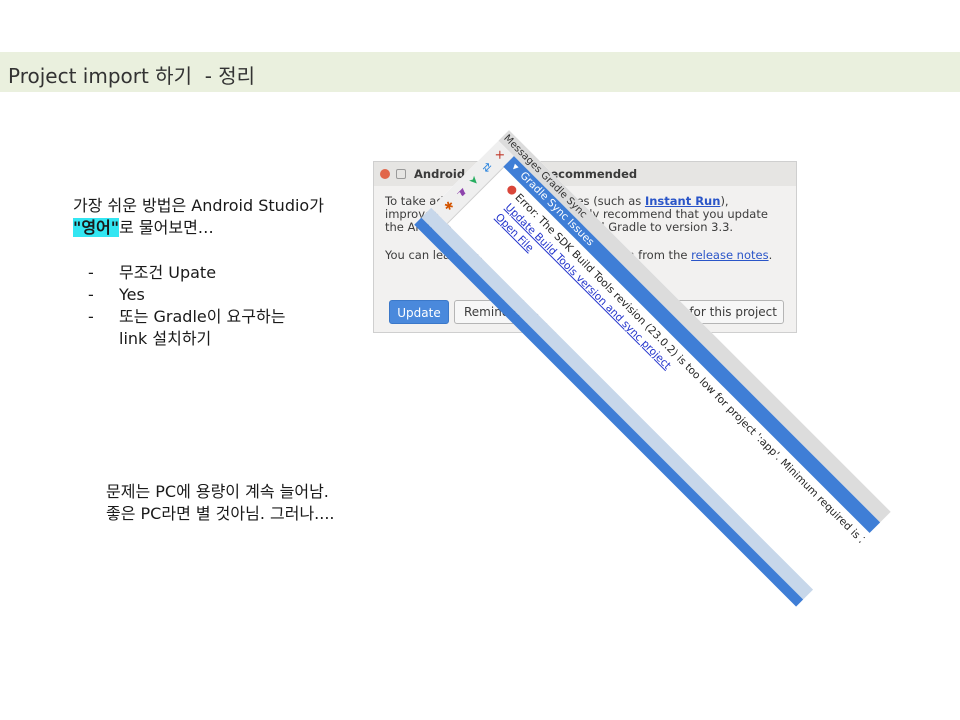 The width and height of the screenshot is (960, 720). Describe the element at coordinates (217, 491) in the screenshot. I see `note-line-1: 문제는 PC에 용량이 계속 늘어남.` at that location.